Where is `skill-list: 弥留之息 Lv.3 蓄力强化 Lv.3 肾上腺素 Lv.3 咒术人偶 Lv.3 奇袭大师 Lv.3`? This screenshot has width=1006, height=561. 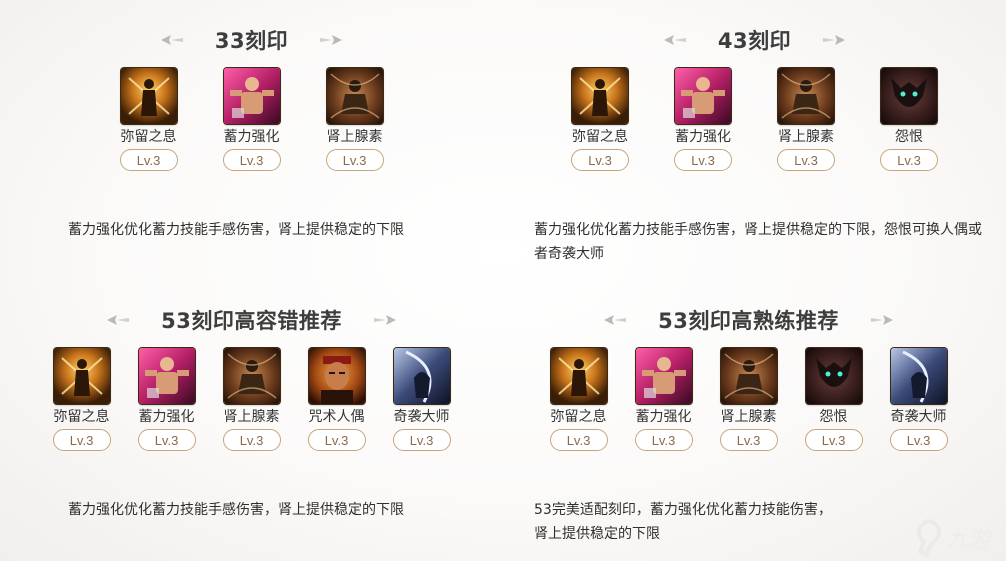
skill-list: 弥留之息 Lv.3 蓄力强化 Lv.3 肾上腺素 Lv.3 咒术人偶 Lv.3 奇袭大师 Lv.3 is located at coordinates (251, 399).